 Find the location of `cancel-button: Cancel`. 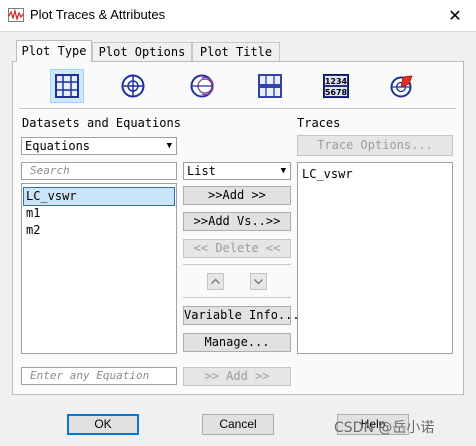

cancel-button: Cancel is located at coordinates (238, 424).